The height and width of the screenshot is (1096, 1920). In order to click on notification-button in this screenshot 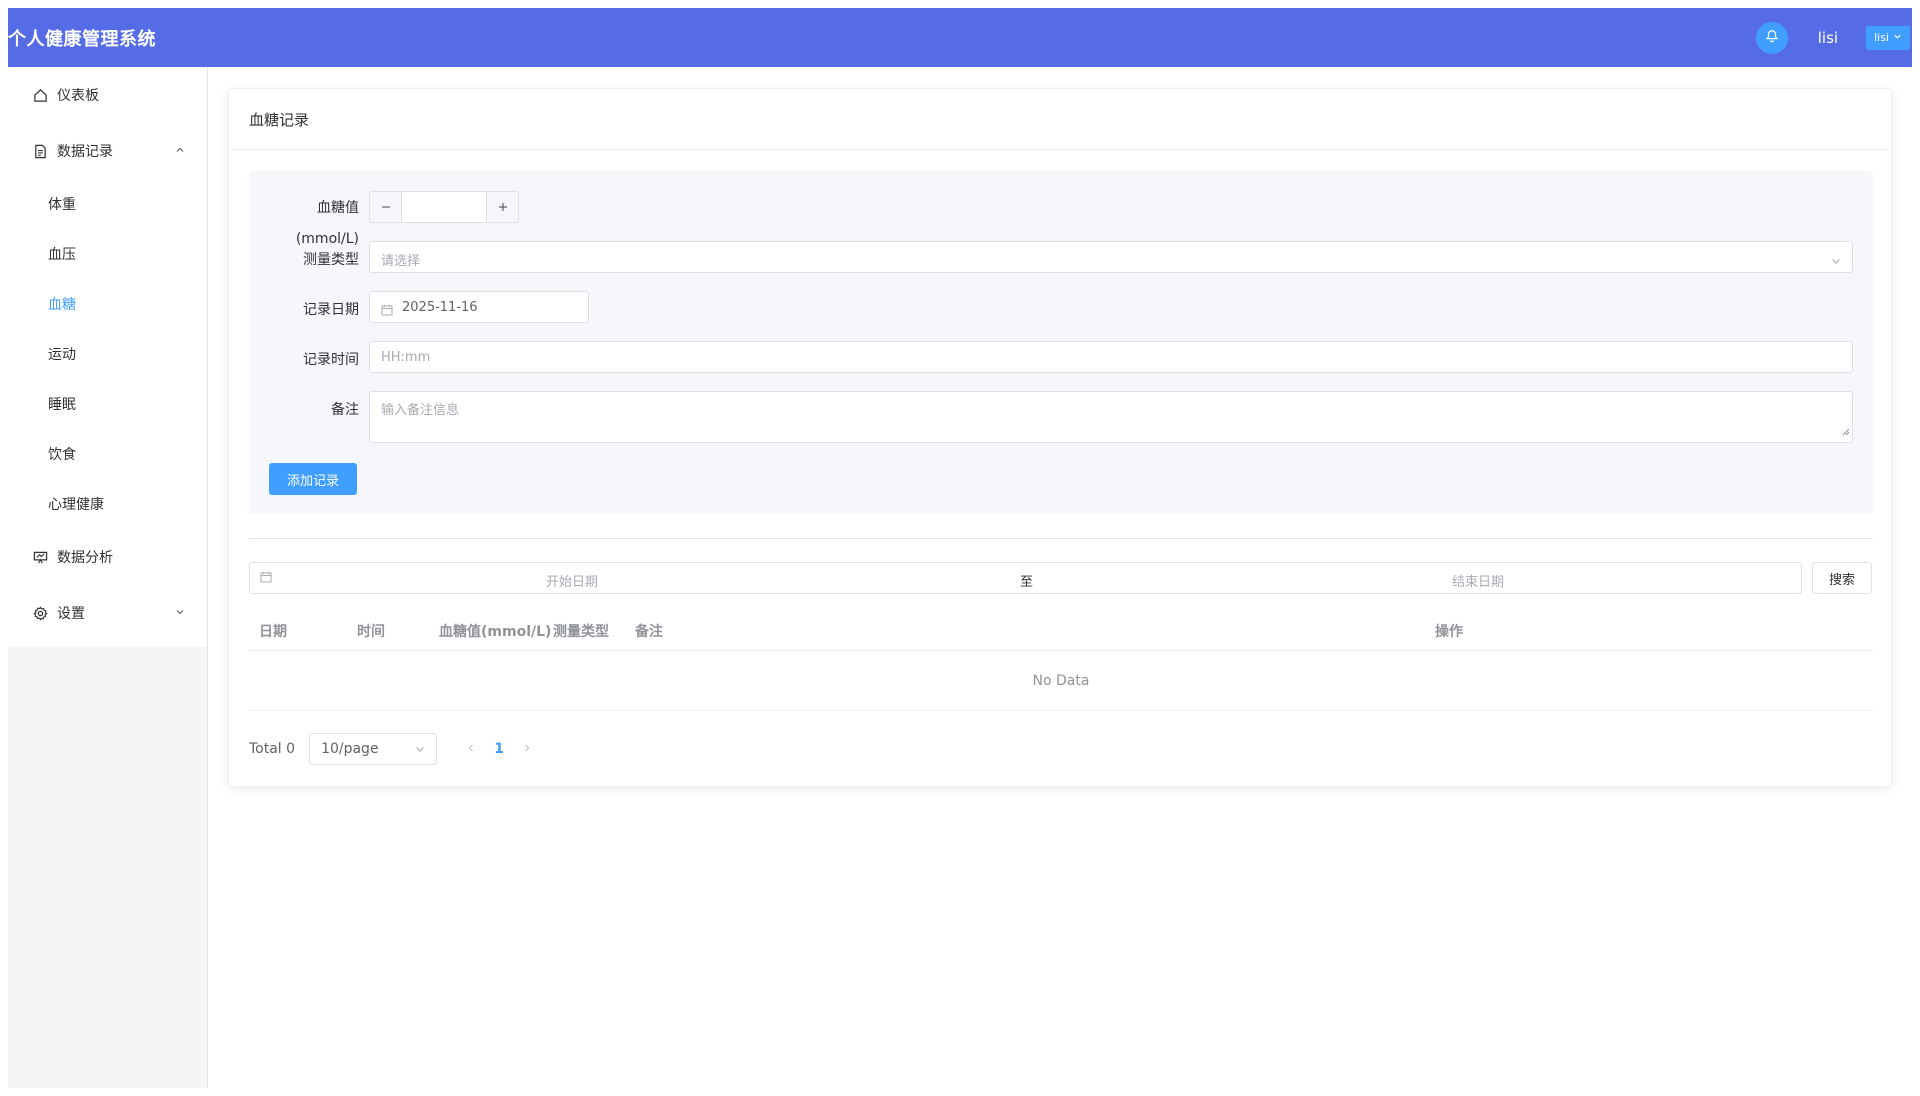, I will do `click(1771, 37)`.